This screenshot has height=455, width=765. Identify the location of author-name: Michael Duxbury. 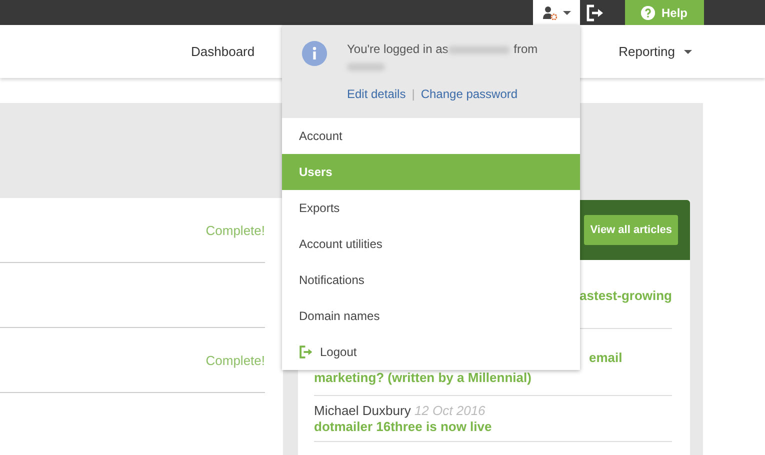
(362, 410).